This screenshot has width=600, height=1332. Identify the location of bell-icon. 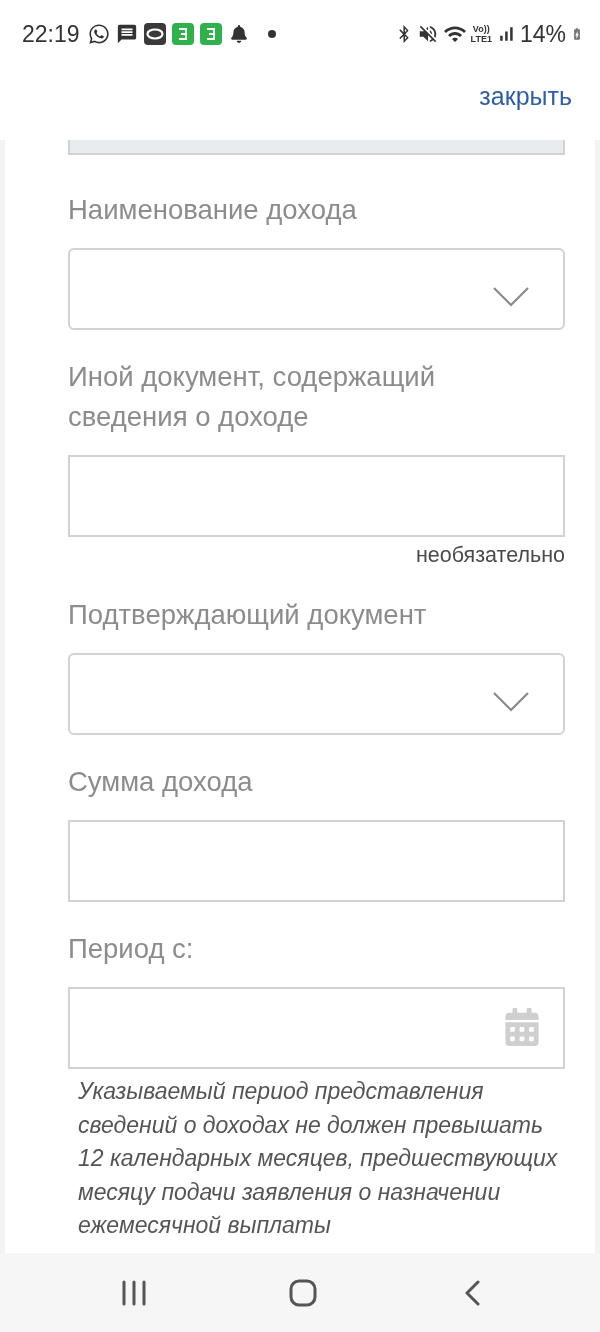
(238, 34).